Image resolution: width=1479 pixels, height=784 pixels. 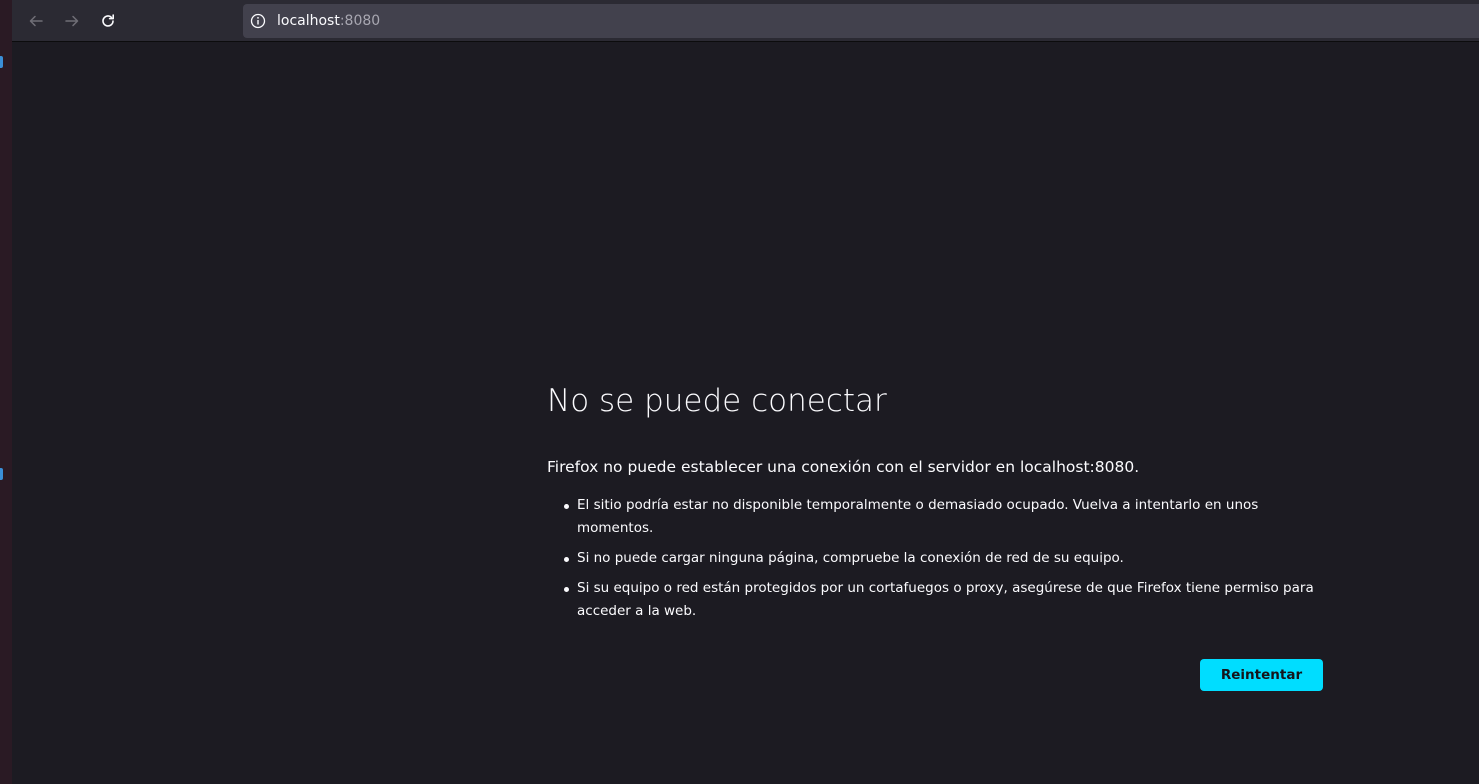 What do you see at coordinates (861, 21) in the screenshot?
I see `address-bar: localhost:8080` at bounding box center [861, 21].